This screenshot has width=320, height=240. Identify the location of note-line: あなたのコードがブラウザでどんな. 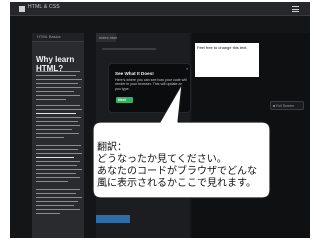
(177, 171).